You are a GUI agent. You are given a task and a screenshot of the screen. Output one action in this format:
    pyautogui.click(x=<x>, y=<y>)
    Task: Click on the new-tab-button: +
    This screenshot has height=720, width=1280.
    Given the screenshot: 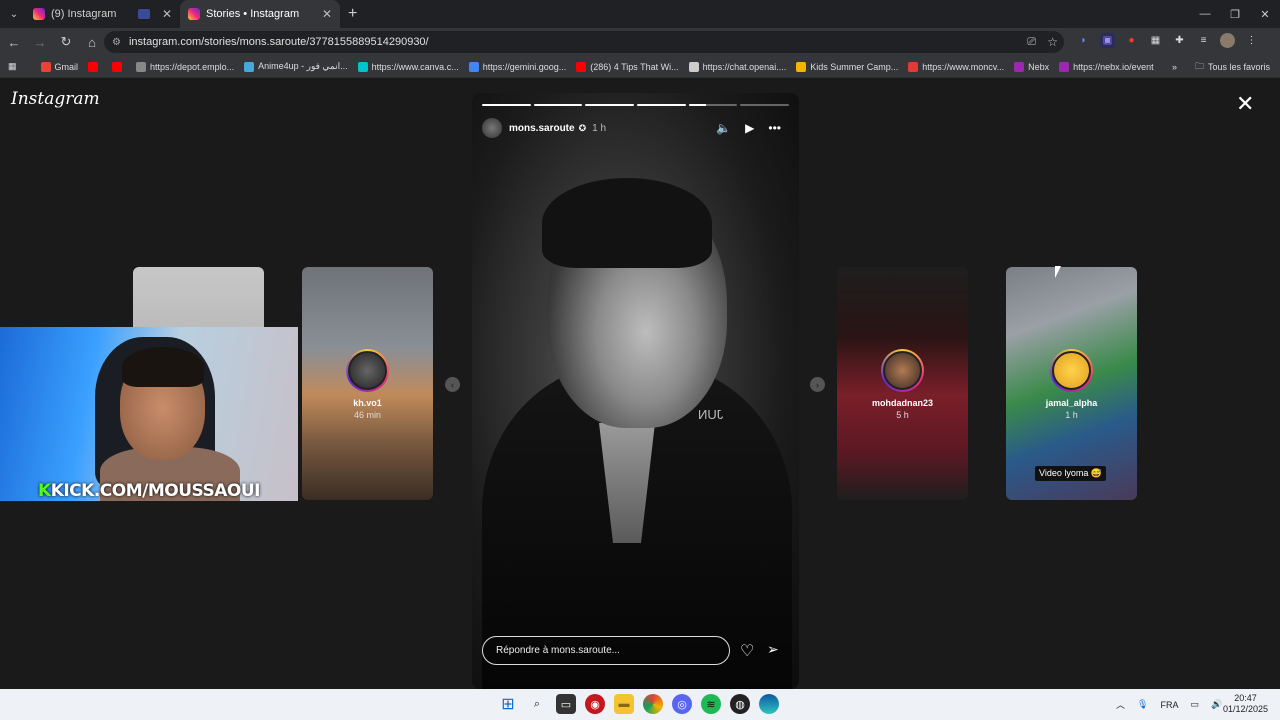 What is the action you would take?
    pyautogui.click(x=352, y=14)
    